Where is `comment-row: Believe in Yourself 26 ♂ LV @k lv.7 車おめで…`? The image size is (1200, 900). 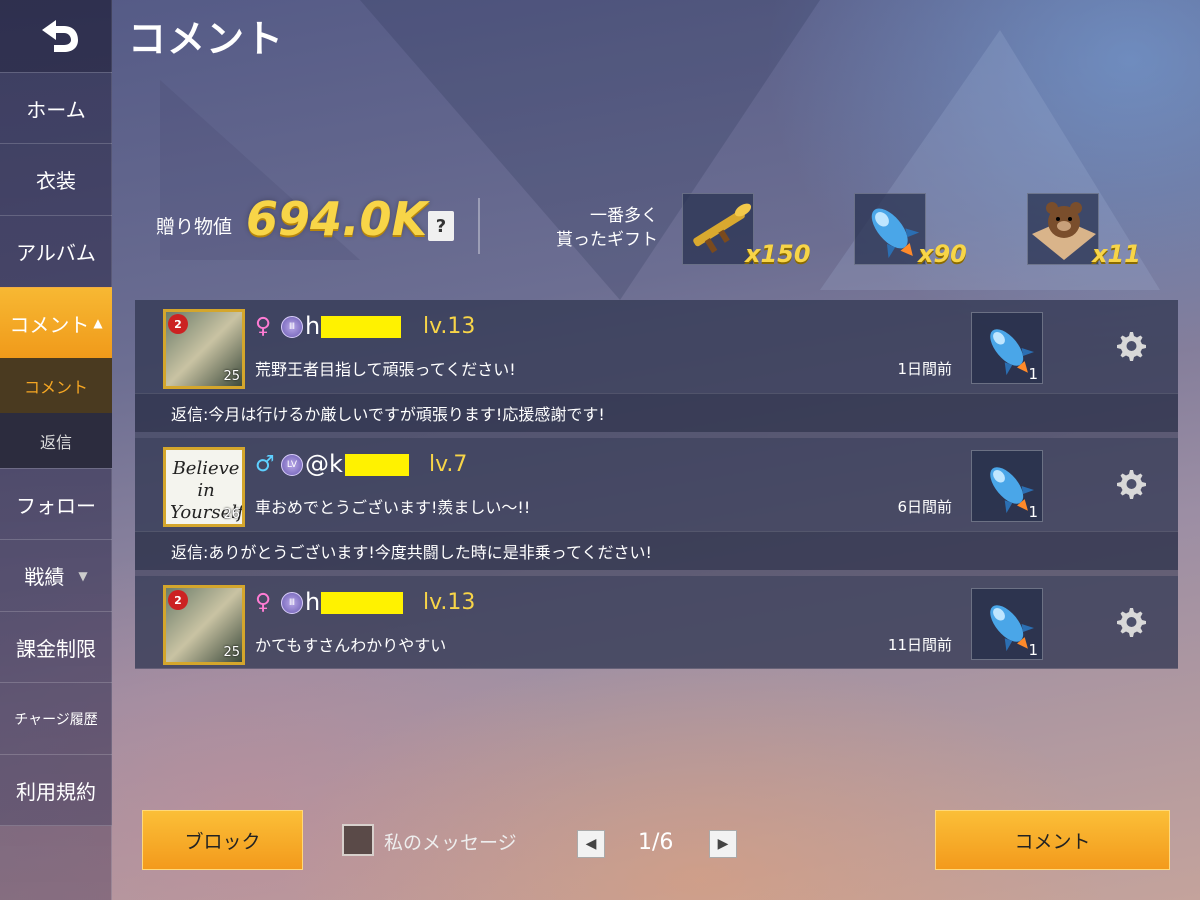 comment-row: Believe in Yourself 26 ♂ LV @k lv.7 車おめで… is located at coordinates (656, 504).